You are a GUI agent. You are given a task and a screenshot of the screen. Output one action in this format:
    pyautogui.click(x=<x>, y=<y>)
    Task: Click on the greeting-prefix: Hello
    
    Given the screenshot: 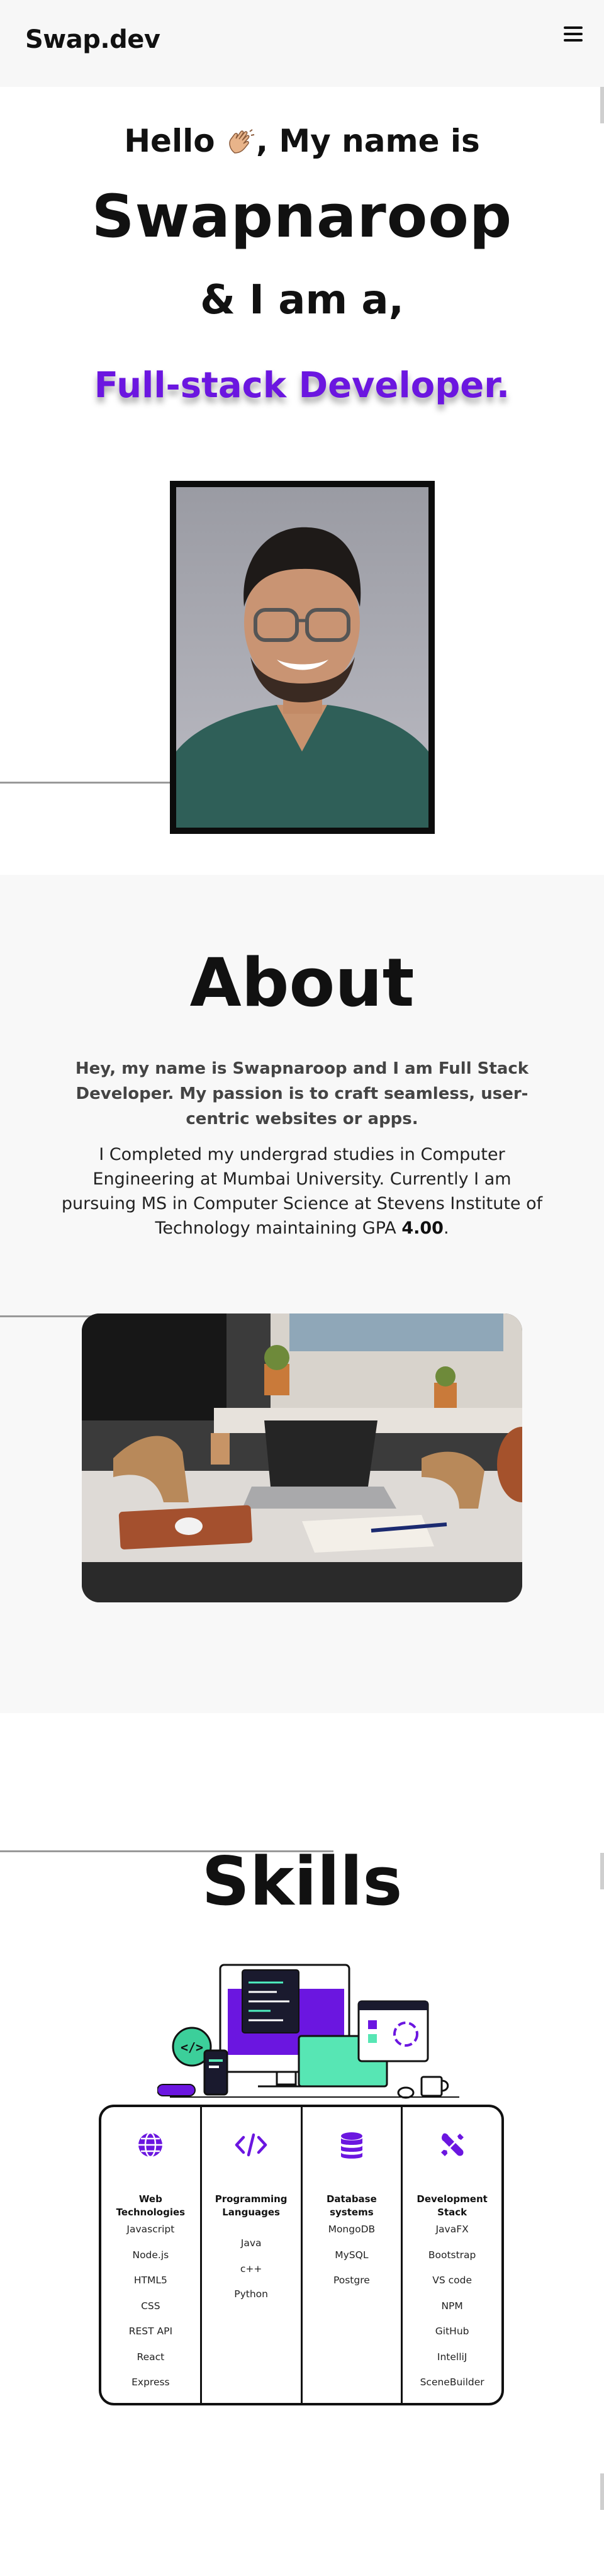 What is the action you would take?
    pyautogui.click(x=169, y=141)
    